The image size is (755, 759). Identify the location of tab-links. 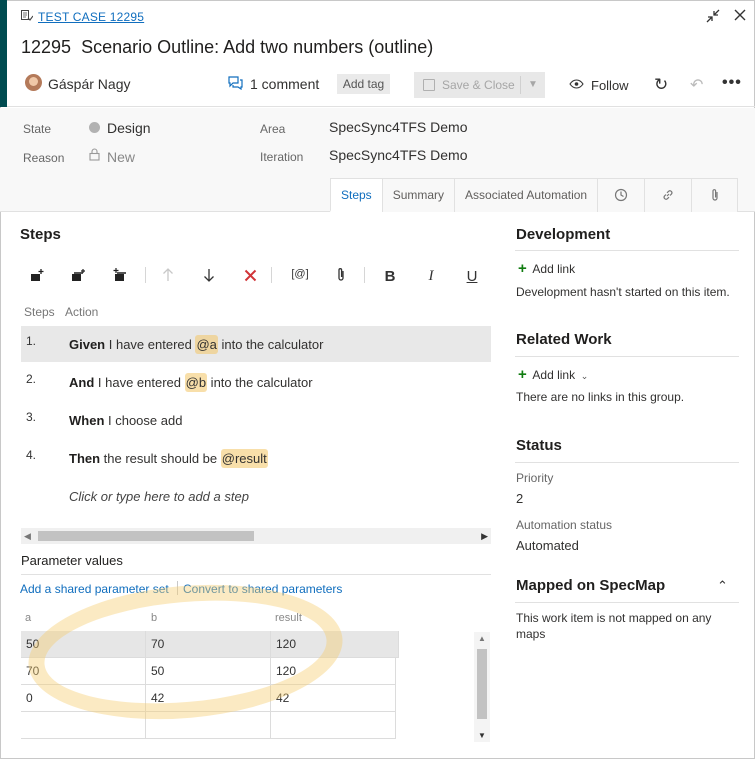
(668, 195).